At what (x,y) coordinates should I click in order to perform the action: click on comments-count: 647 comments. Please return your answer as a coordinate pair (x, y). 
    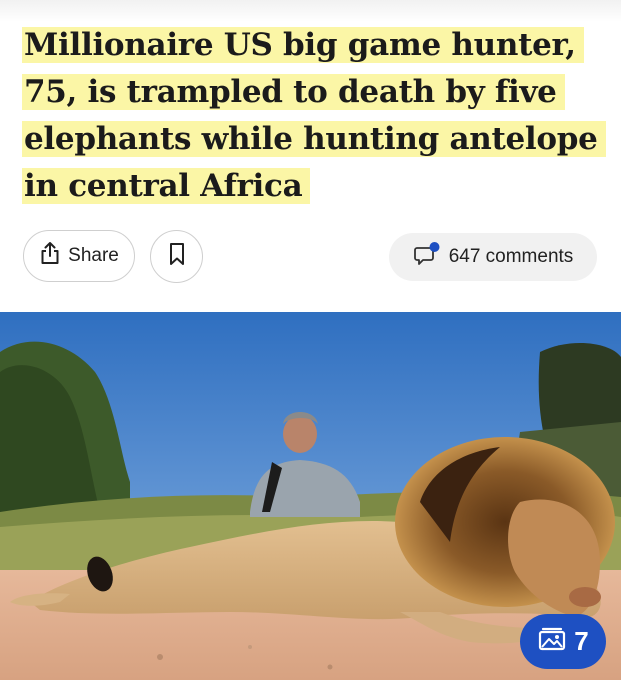
    Looking at the image, I should click on (511, 256).